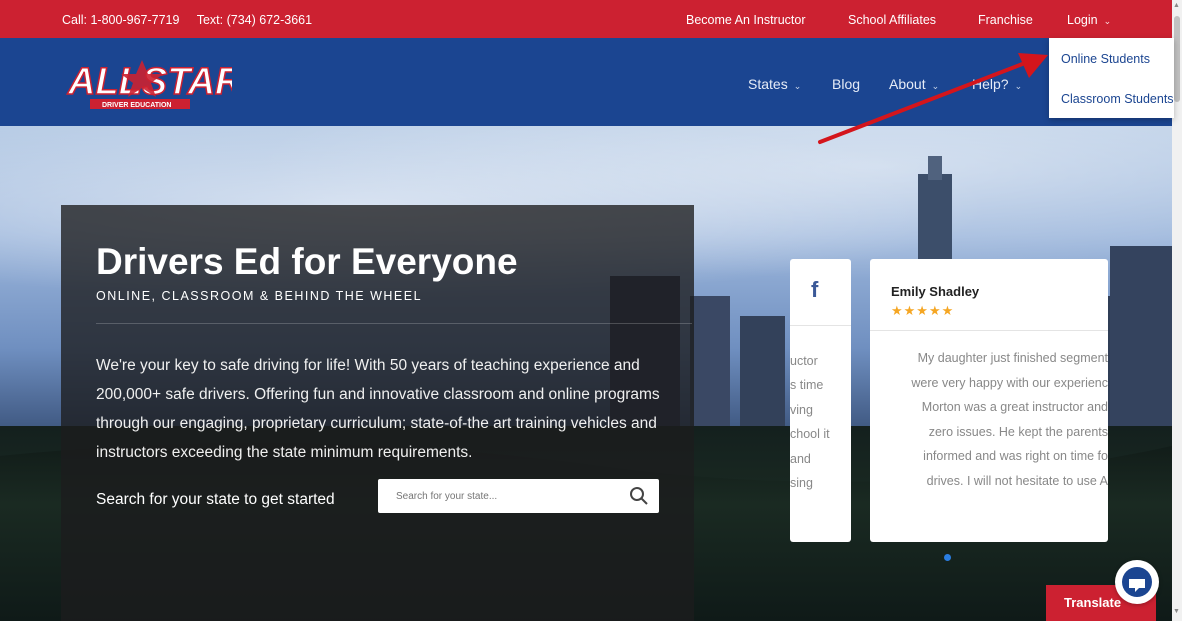  What do you see at coordinates (1117, 99) in the screenshot?
I see `dropdown-classroom-students: Classroom Students` at bounding box center [1117, 99].